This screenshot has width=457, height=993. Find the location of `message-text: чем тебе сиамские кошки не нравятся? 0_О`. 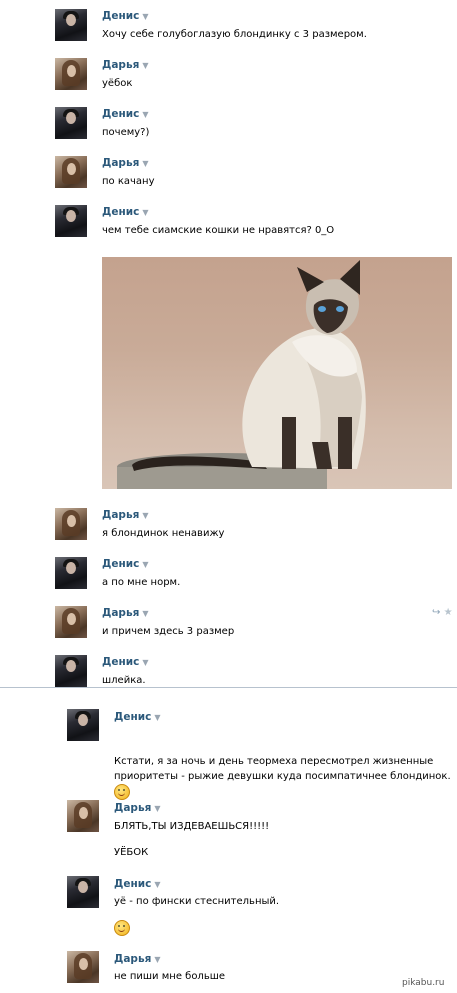

message-text: чем тебе сиамские кошки не нравятся? 0_О is located at coordinates (218, 230).